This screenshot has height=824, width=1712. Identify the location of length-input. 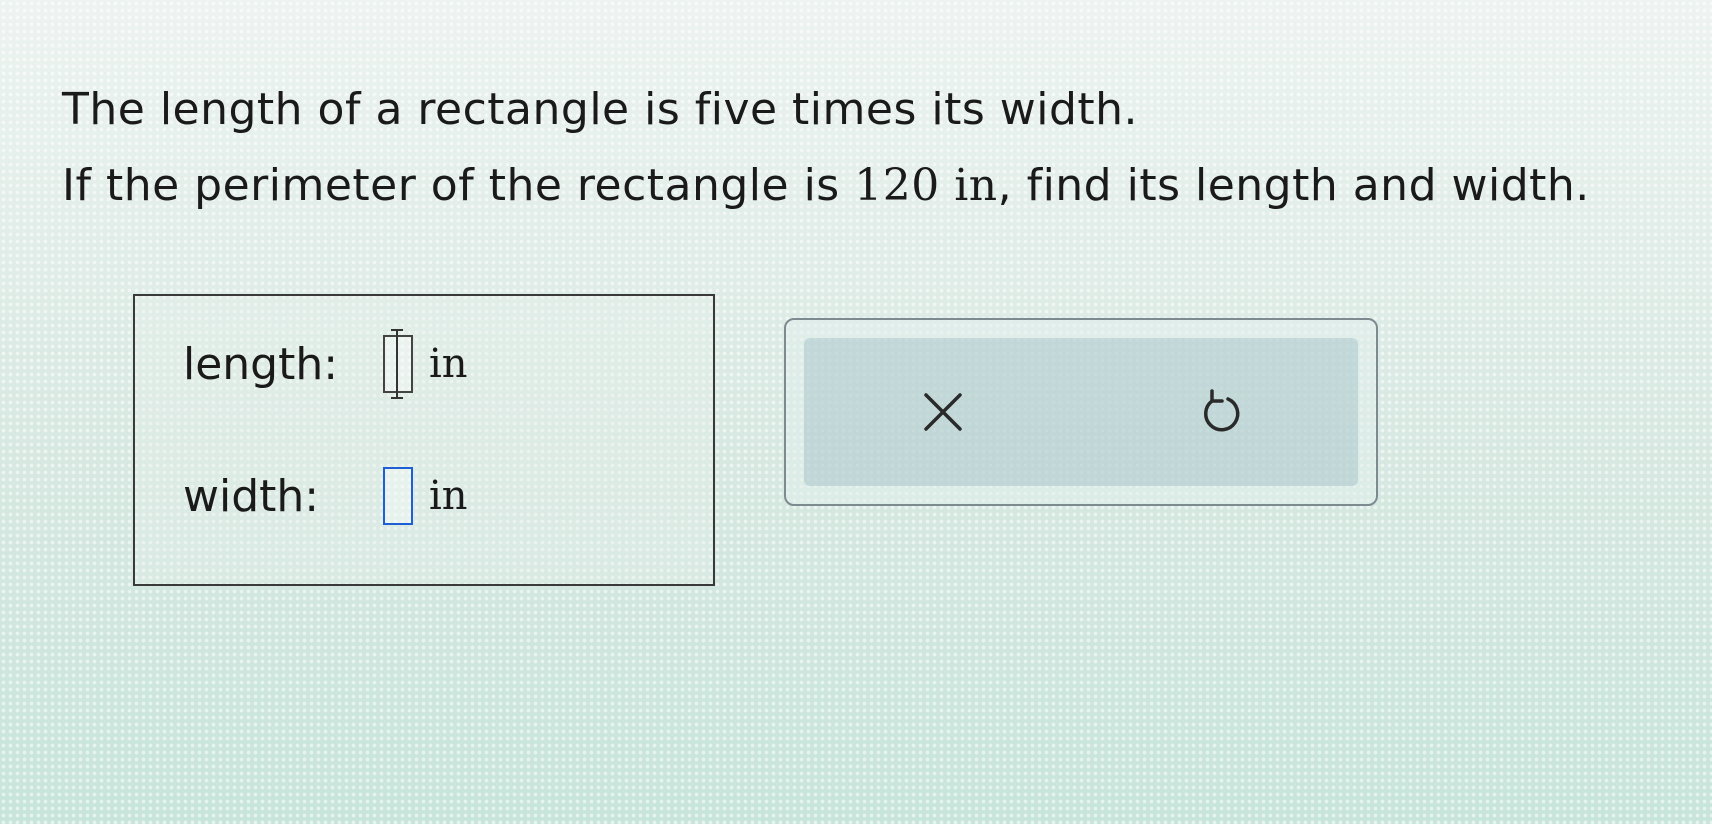
(398, 364).